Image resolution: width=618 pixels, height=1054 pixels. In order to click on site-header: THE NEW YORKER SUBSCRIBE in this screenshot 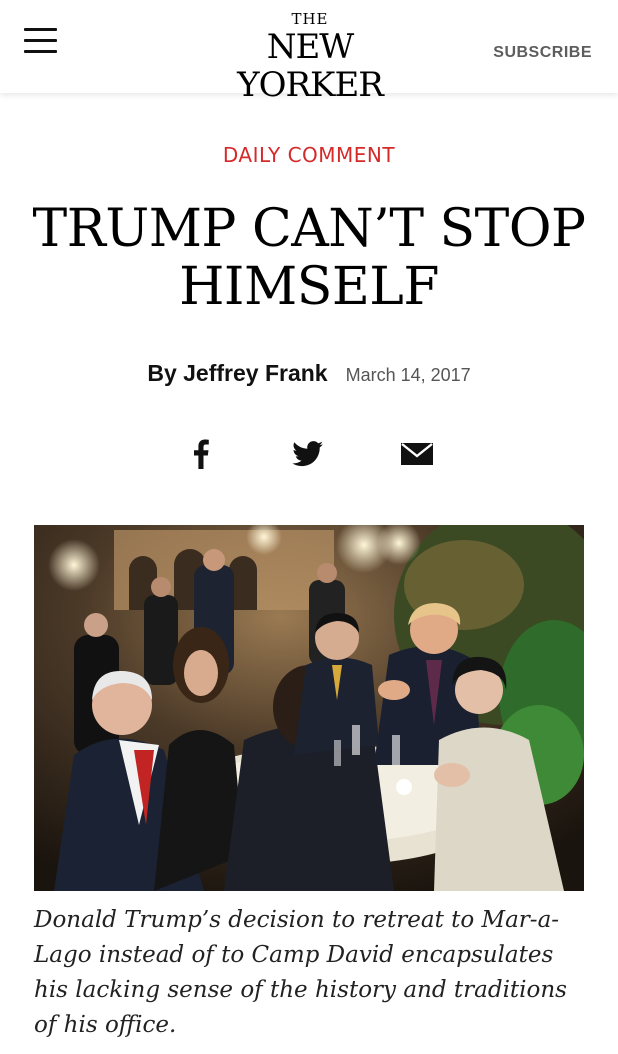, I will do `click(309, 52)`.